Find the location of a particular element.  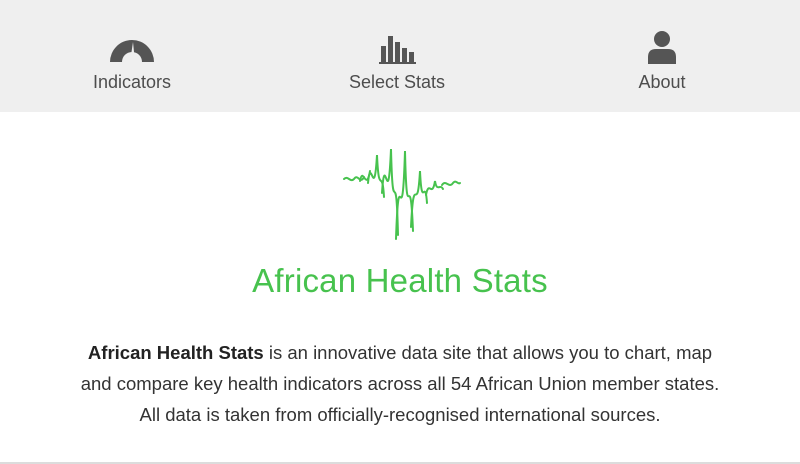

nav-label-indicators: Indicators is located at coordinates (132, 82).